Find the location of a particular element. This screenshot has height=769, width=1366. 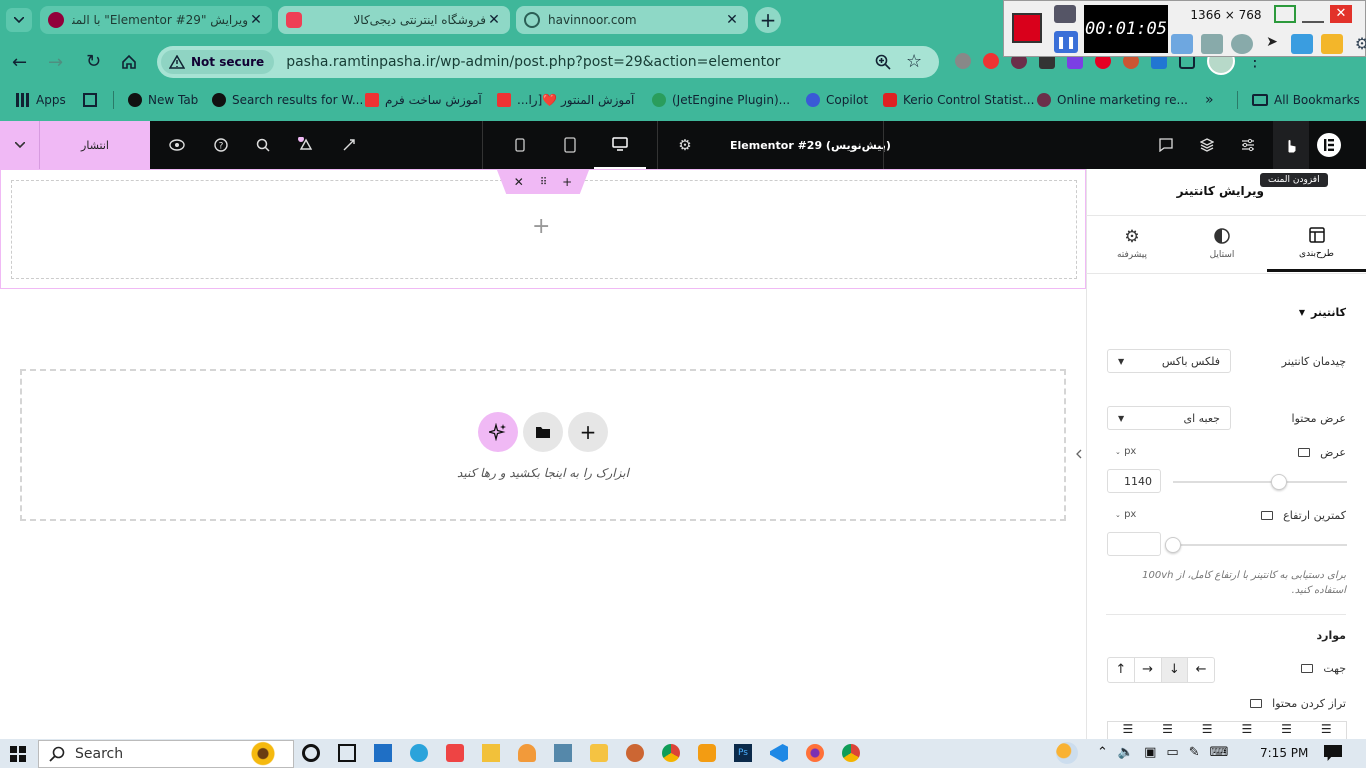

notification-icon is located at coordinates (1333, 753).